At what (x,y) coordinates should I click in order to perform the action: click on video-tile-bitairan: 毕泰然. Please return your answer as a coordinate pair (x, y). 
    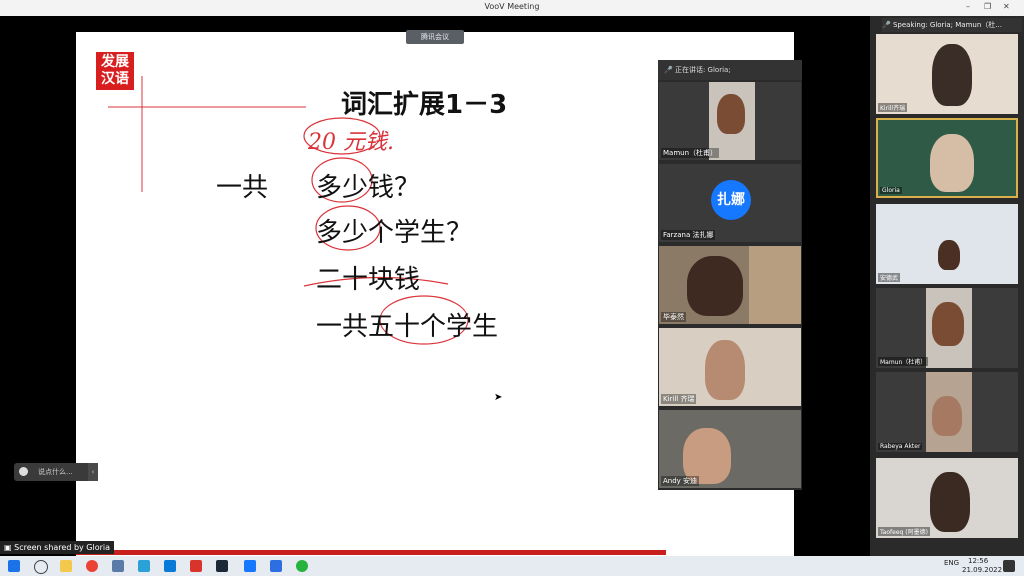
    Looking at the image, I should click on (730, 285).